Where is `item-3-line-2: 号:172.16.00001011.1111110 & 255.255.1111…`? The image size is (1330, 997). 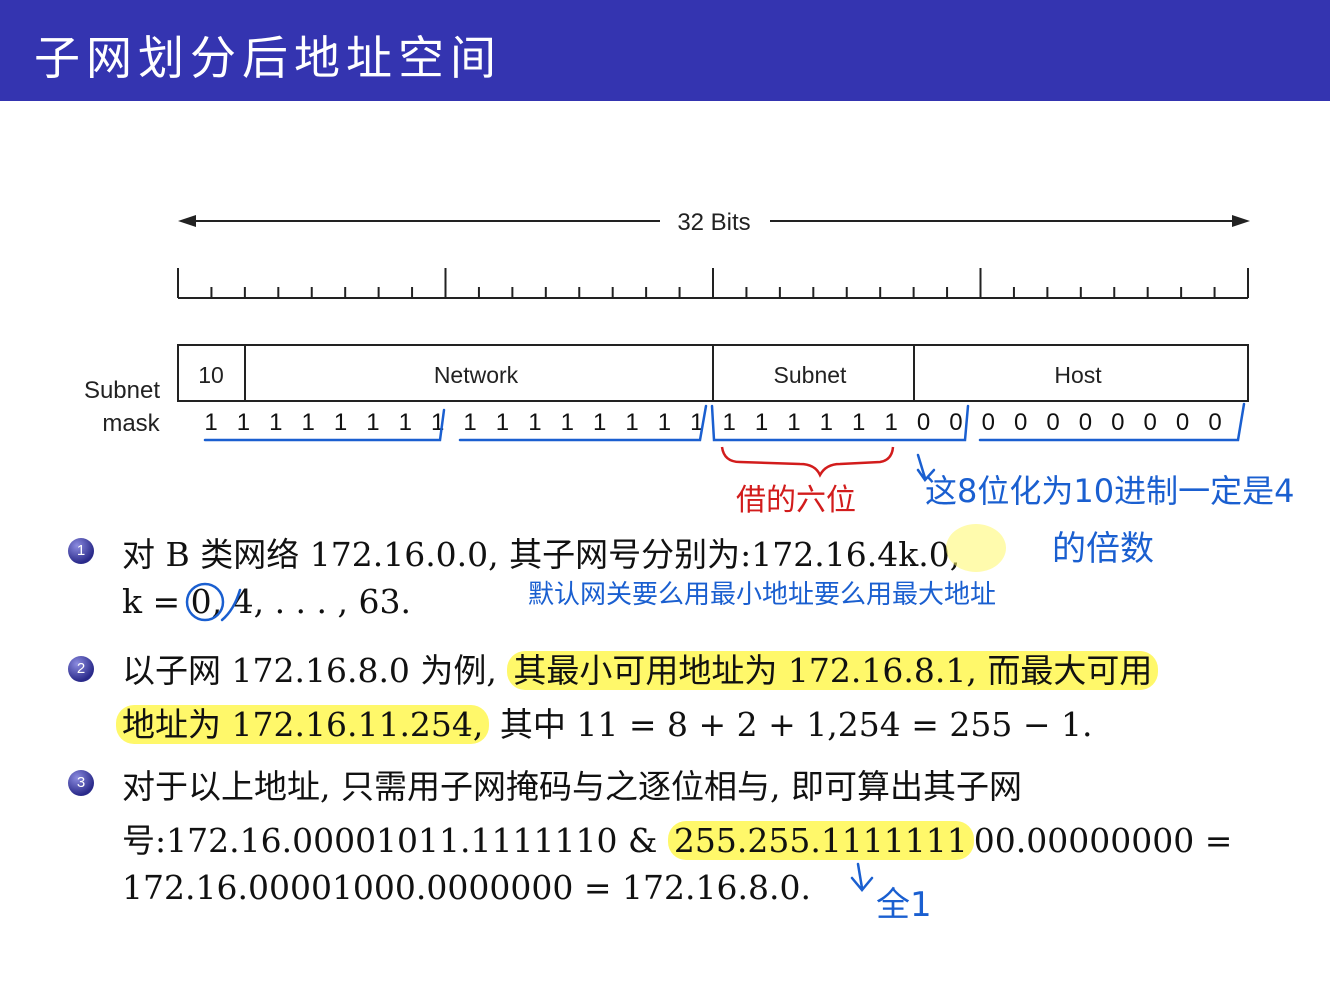
item-3-line-2: 号:172.16.00001011.1111110 & 255.255.1111… is located at coordinates (677, 838).